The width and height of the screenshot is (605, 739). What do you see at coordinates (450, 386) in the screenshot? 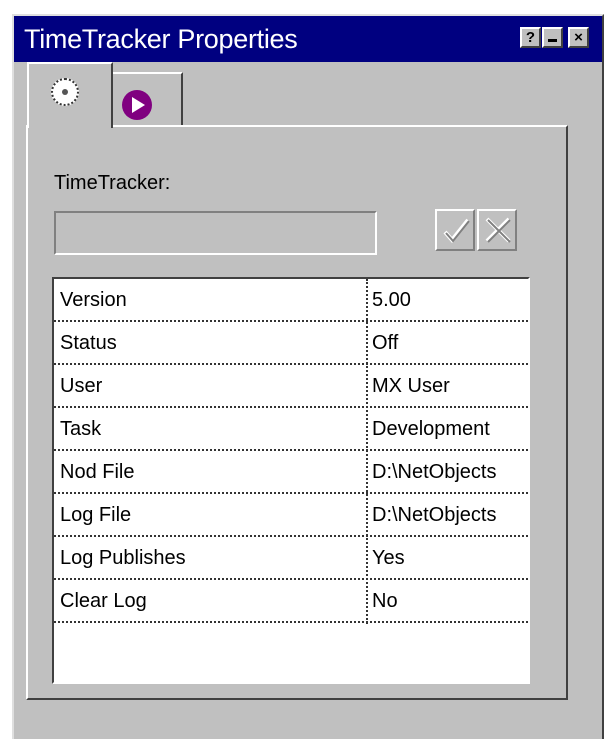
I see `property-value: MX User` at bounding box center [450, 386].